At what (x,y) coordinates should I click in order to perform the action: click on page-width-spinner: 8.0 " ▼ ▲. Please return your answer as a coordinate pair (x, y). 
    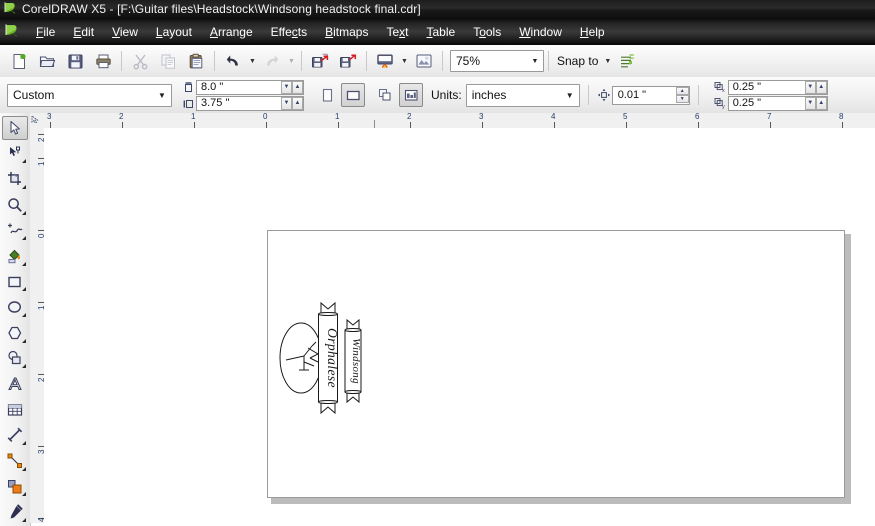
    Looking at the image, I should click on (250, 87).